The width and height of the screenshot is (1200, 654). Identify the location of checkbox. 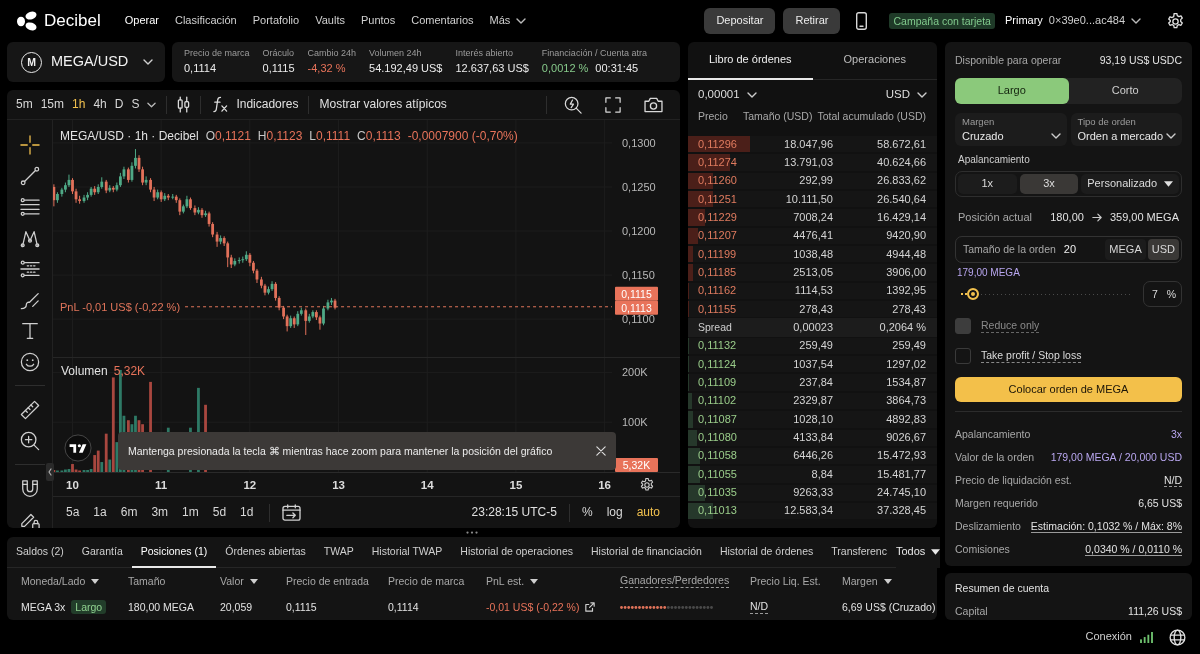
(963, 356).